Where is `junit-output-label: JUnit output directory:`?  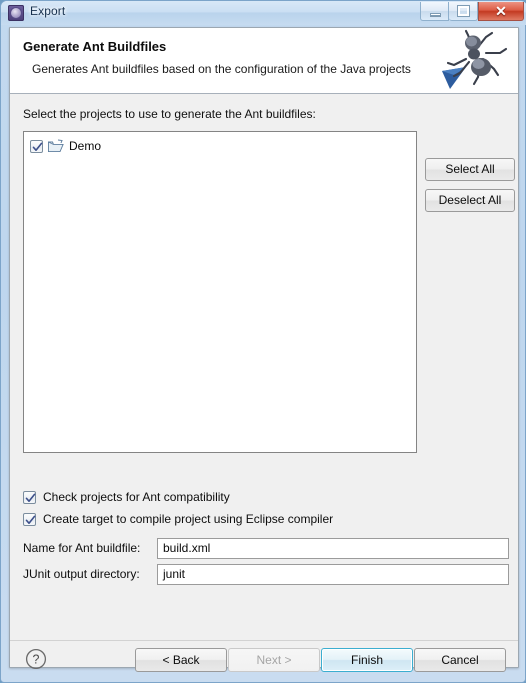 junit-output-label: JUnit output directory: is located at coordinates (81, 574).